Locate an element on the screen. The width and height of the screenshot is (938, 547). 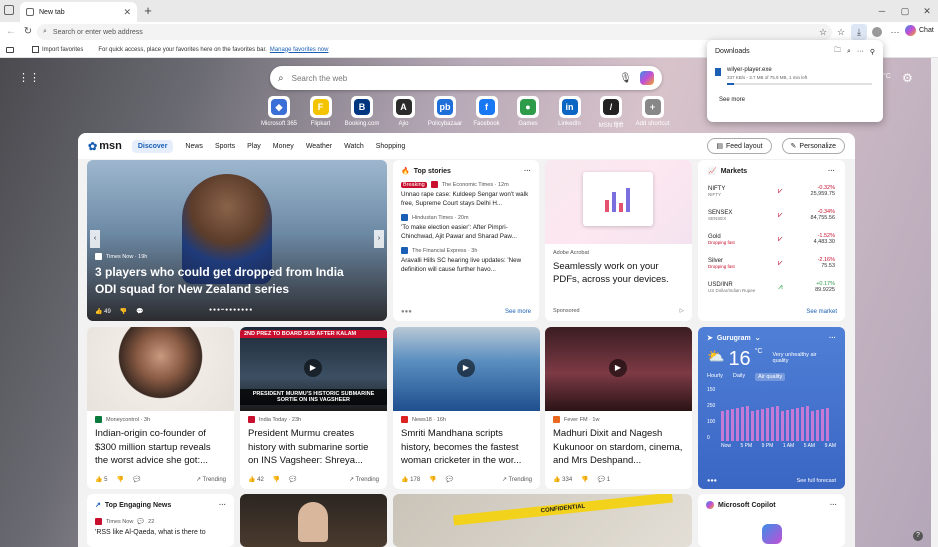
confidential-card: CONFIDENTIAL is located at coordinates (542, 520).